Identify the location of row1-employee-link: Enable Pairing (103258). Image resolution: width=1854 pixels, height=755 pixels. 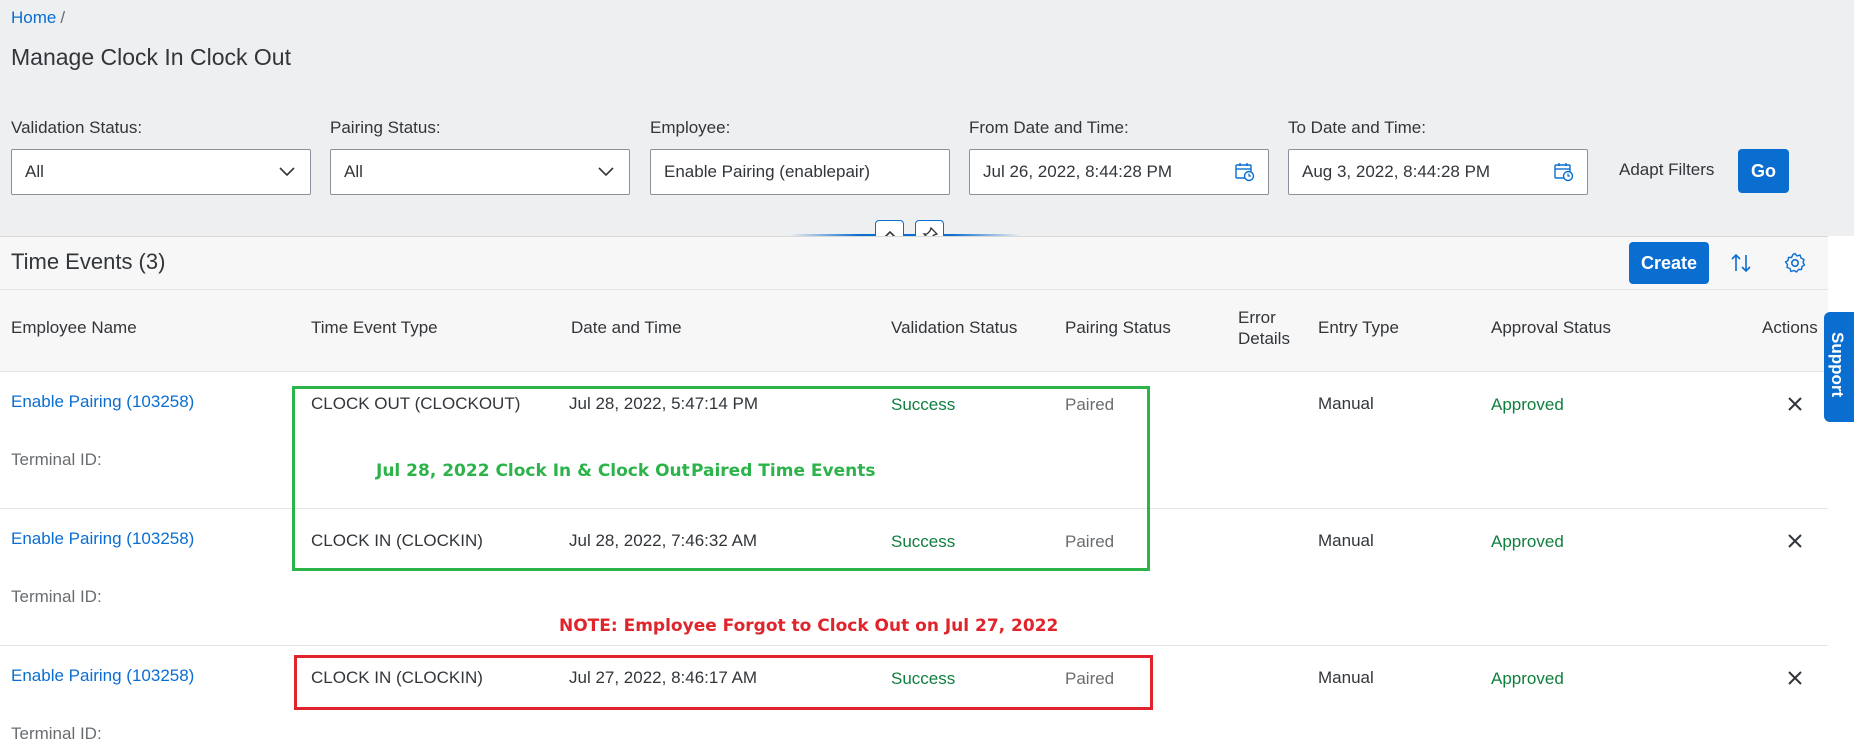
(102, 402).